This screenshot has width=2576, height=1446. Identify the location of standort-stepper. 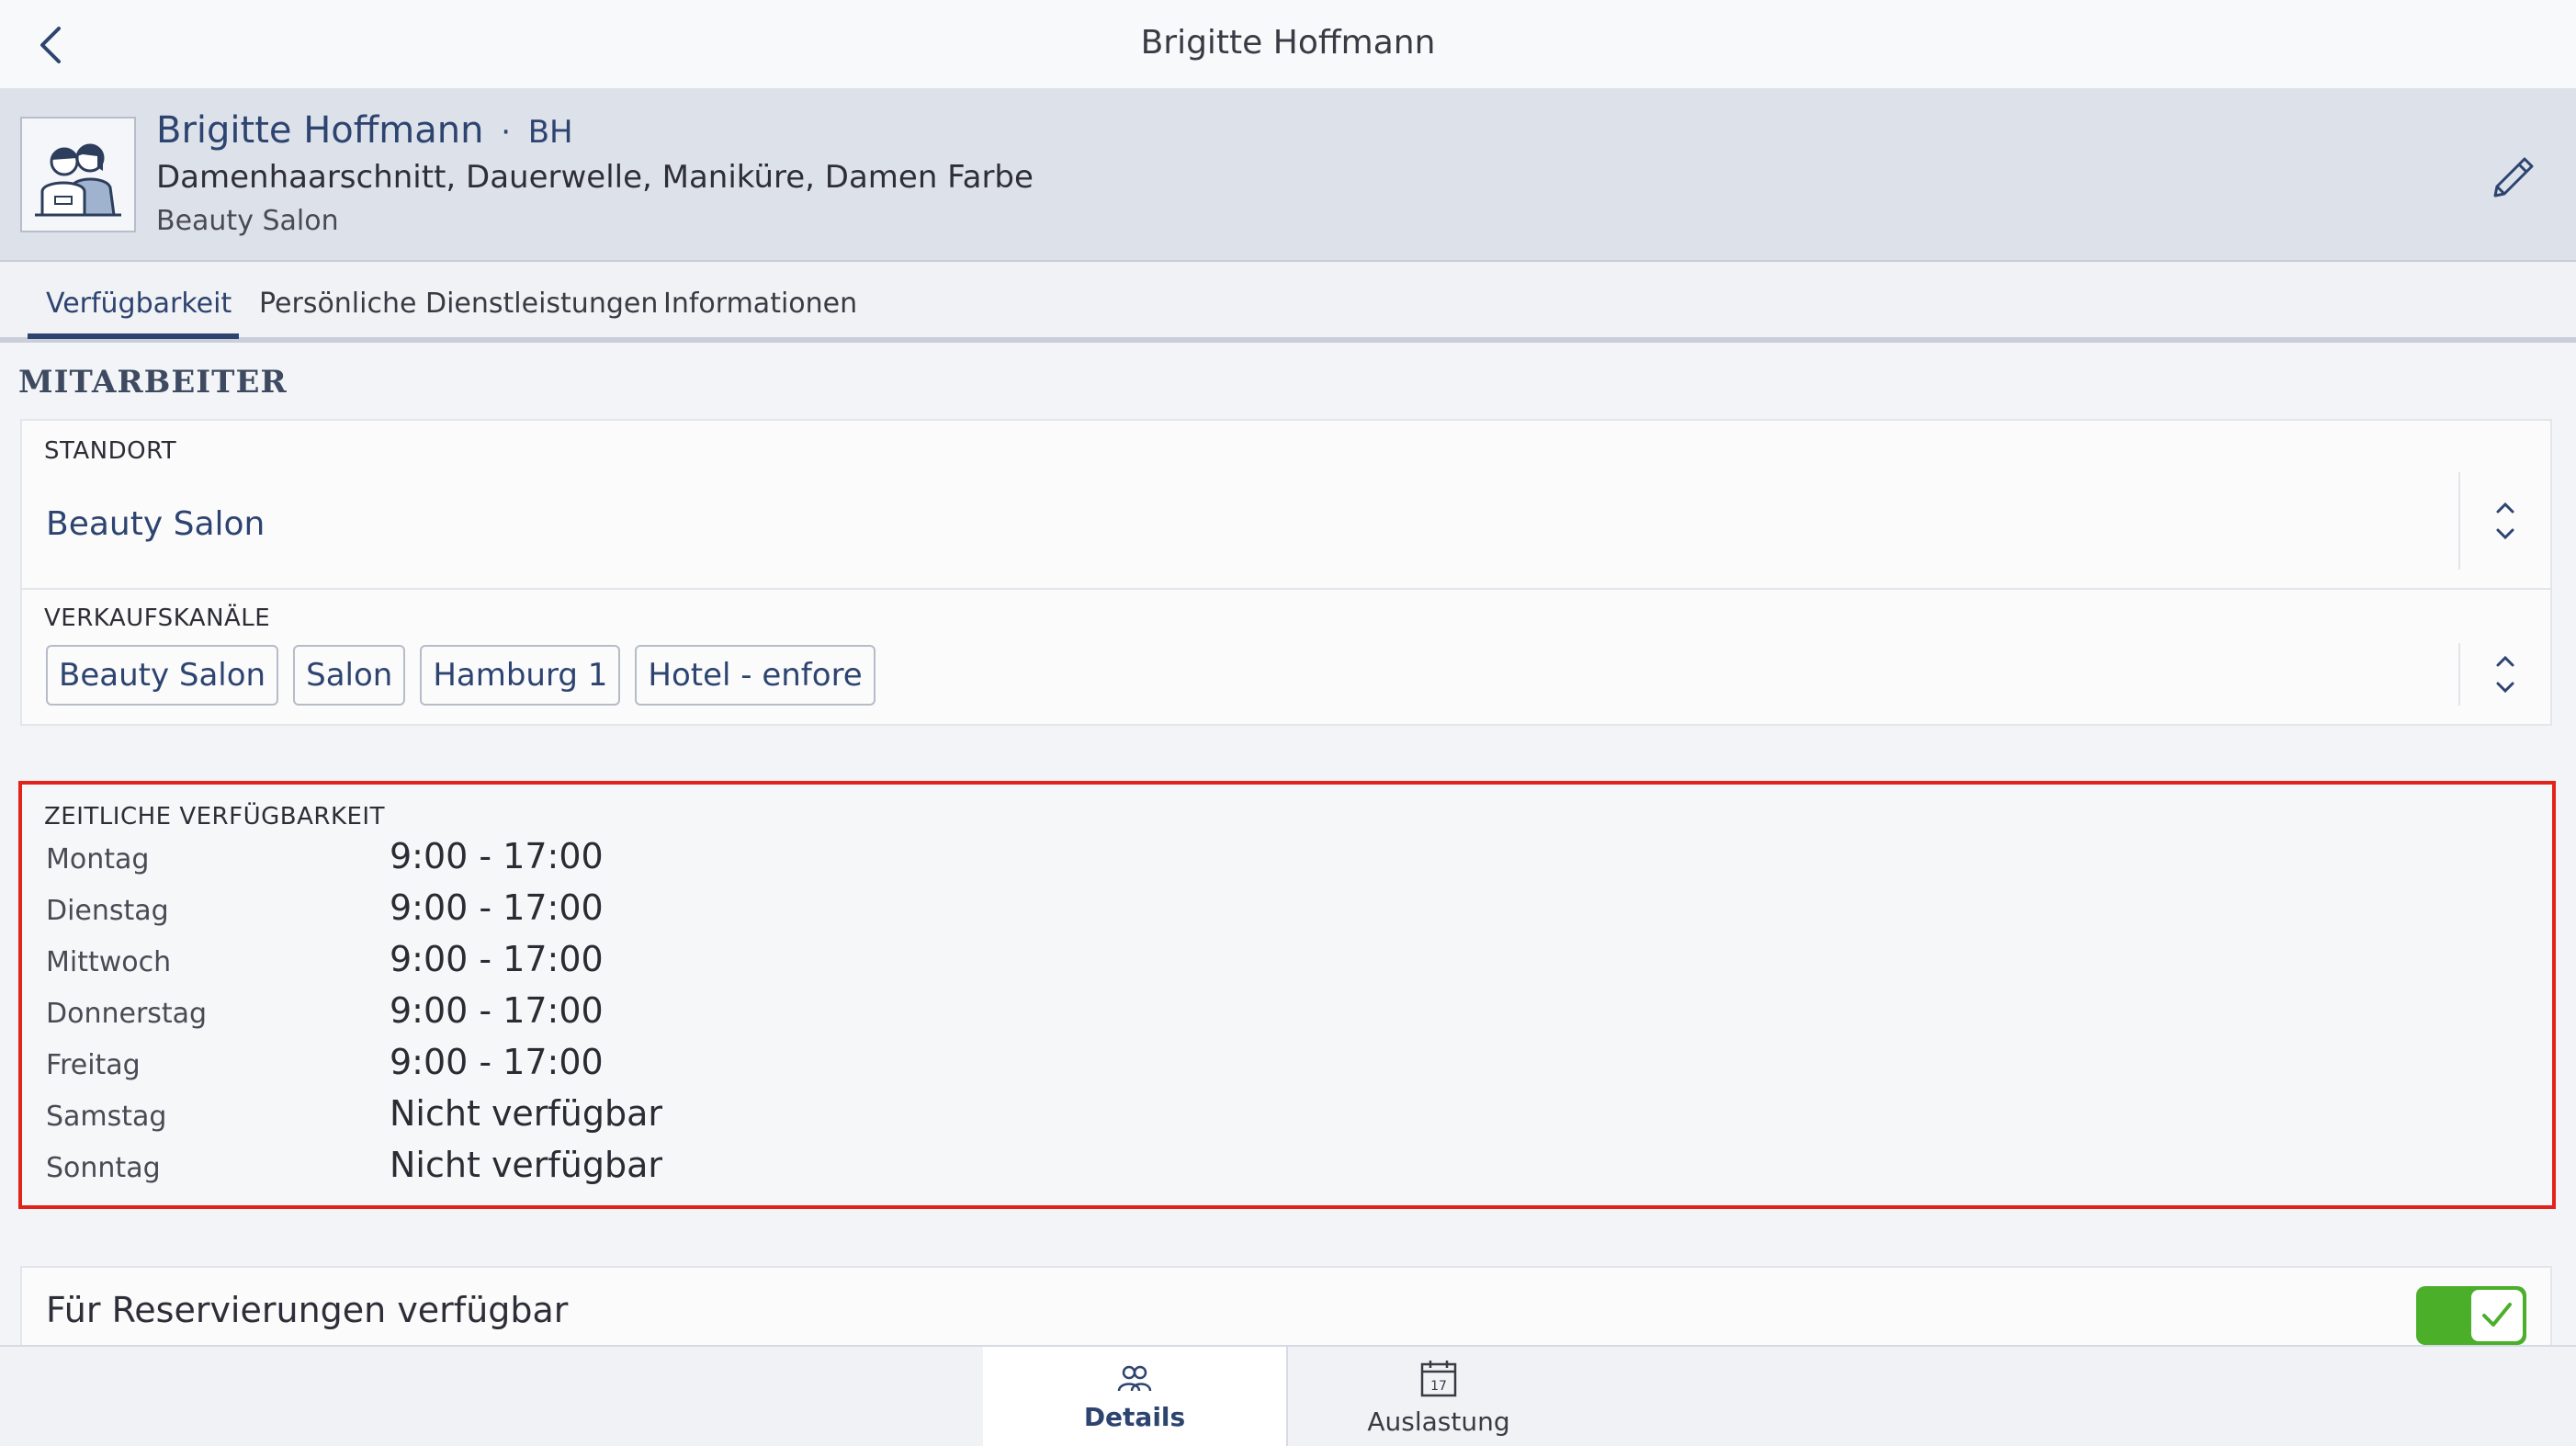
(2504, 521).